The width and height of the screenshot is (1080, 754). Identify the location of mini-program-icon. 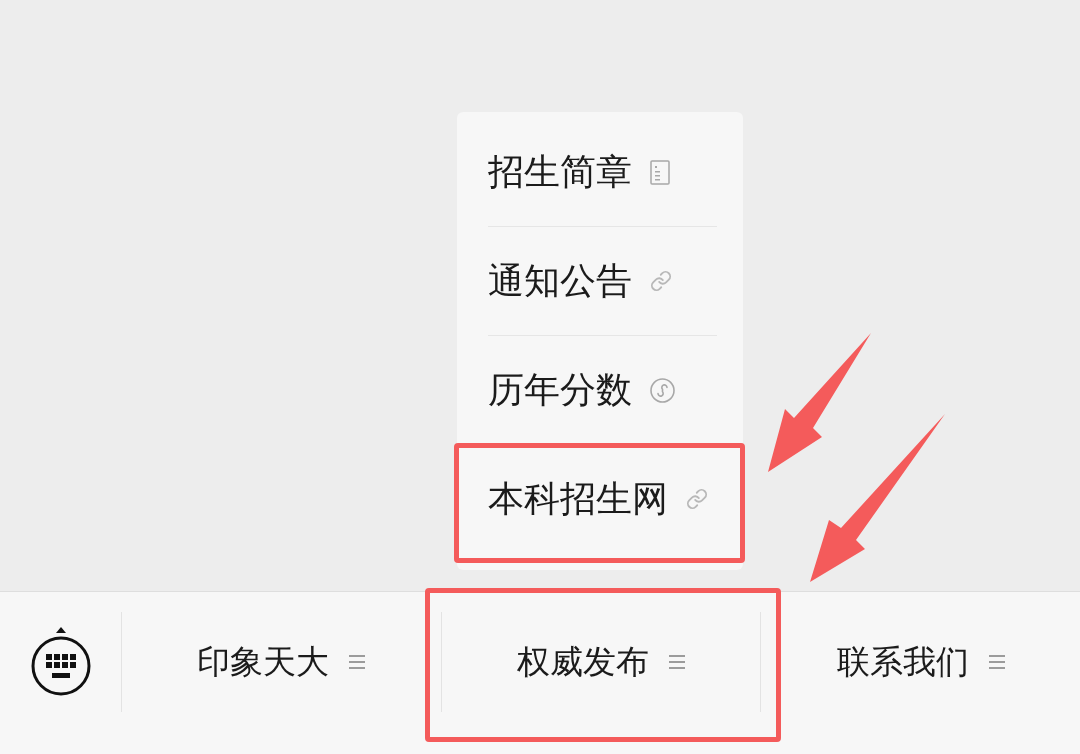
(662, 390).